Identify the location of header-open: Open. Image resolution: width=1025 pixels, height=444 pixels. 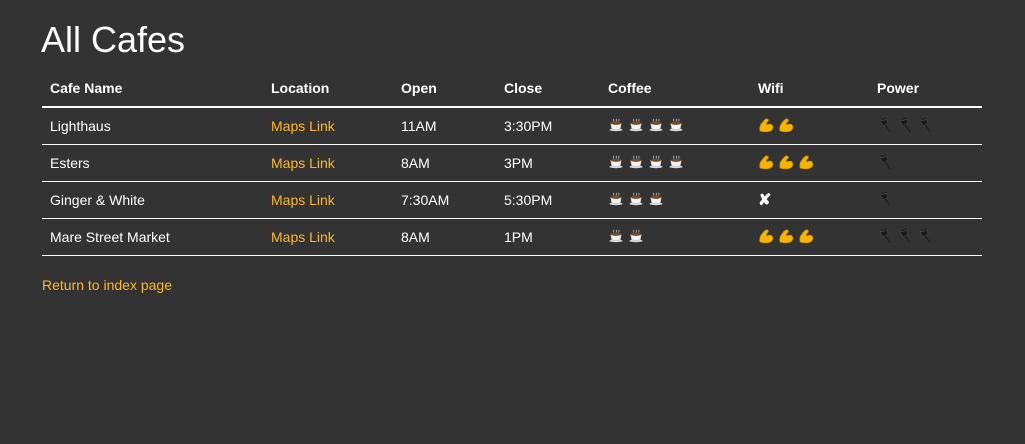
(444, 89).